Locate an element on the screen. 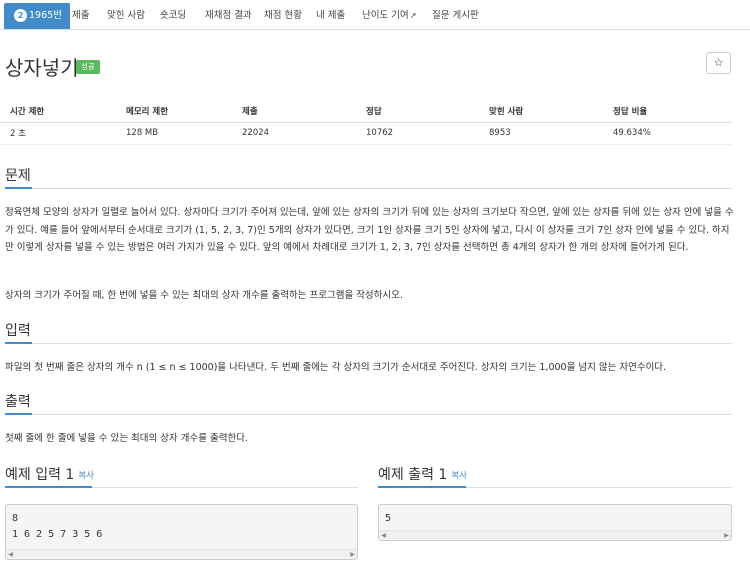  time-limit-value: 2 초 is located at coordinates (58, 133).